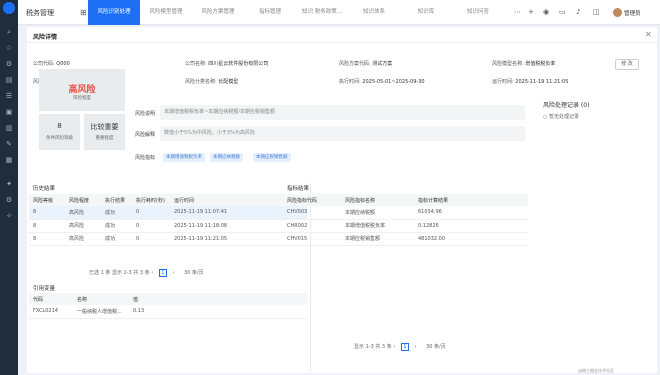  Describe the element at coordinates (166, 12) in the screenshot. I see `tab-risk-model: 风险模型管理` at that location.